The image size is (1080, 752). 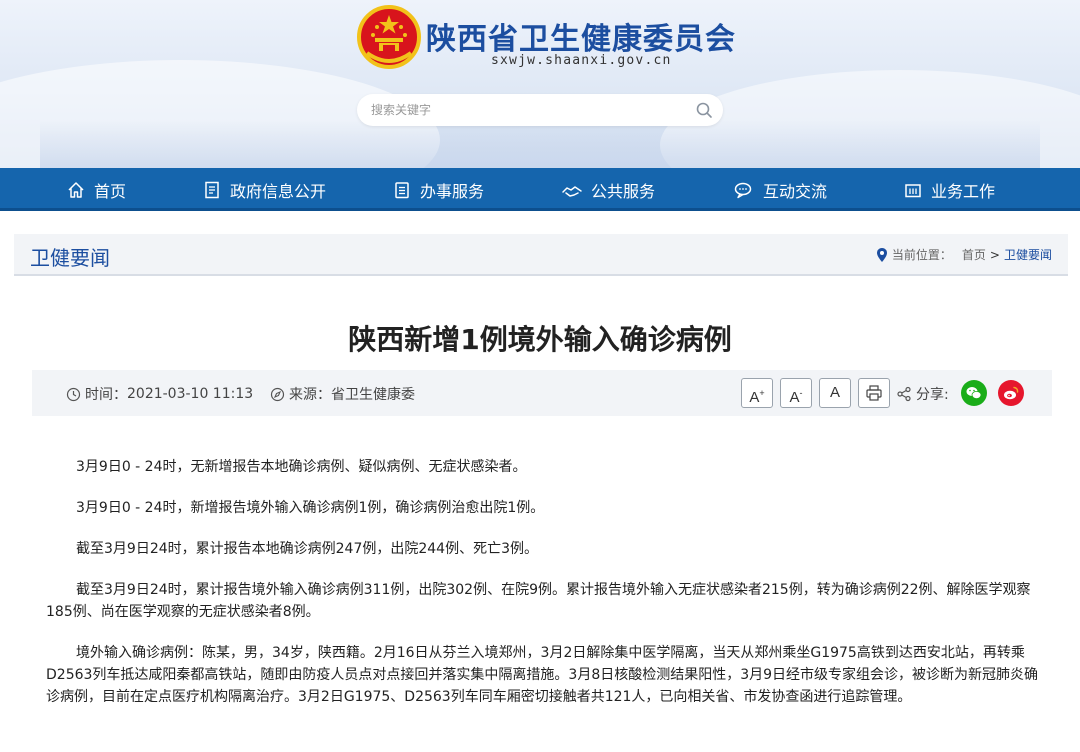 I want to click on nav-item-interaction: 互动交流, so click(x=780, y=189).